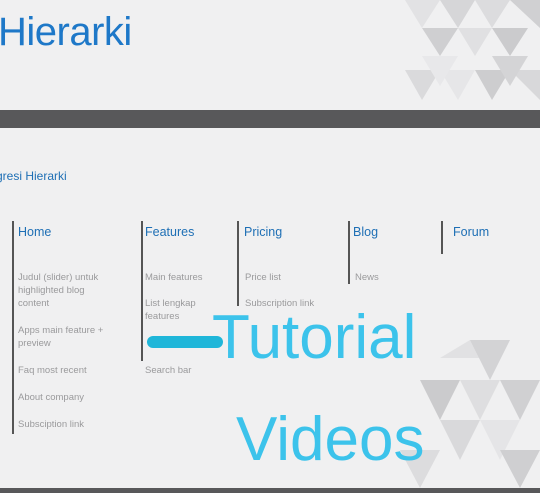 The width and height of the screenshot is (540, 493). I want to click on overlay-text-line1: Tutorial, so click(314, 337).